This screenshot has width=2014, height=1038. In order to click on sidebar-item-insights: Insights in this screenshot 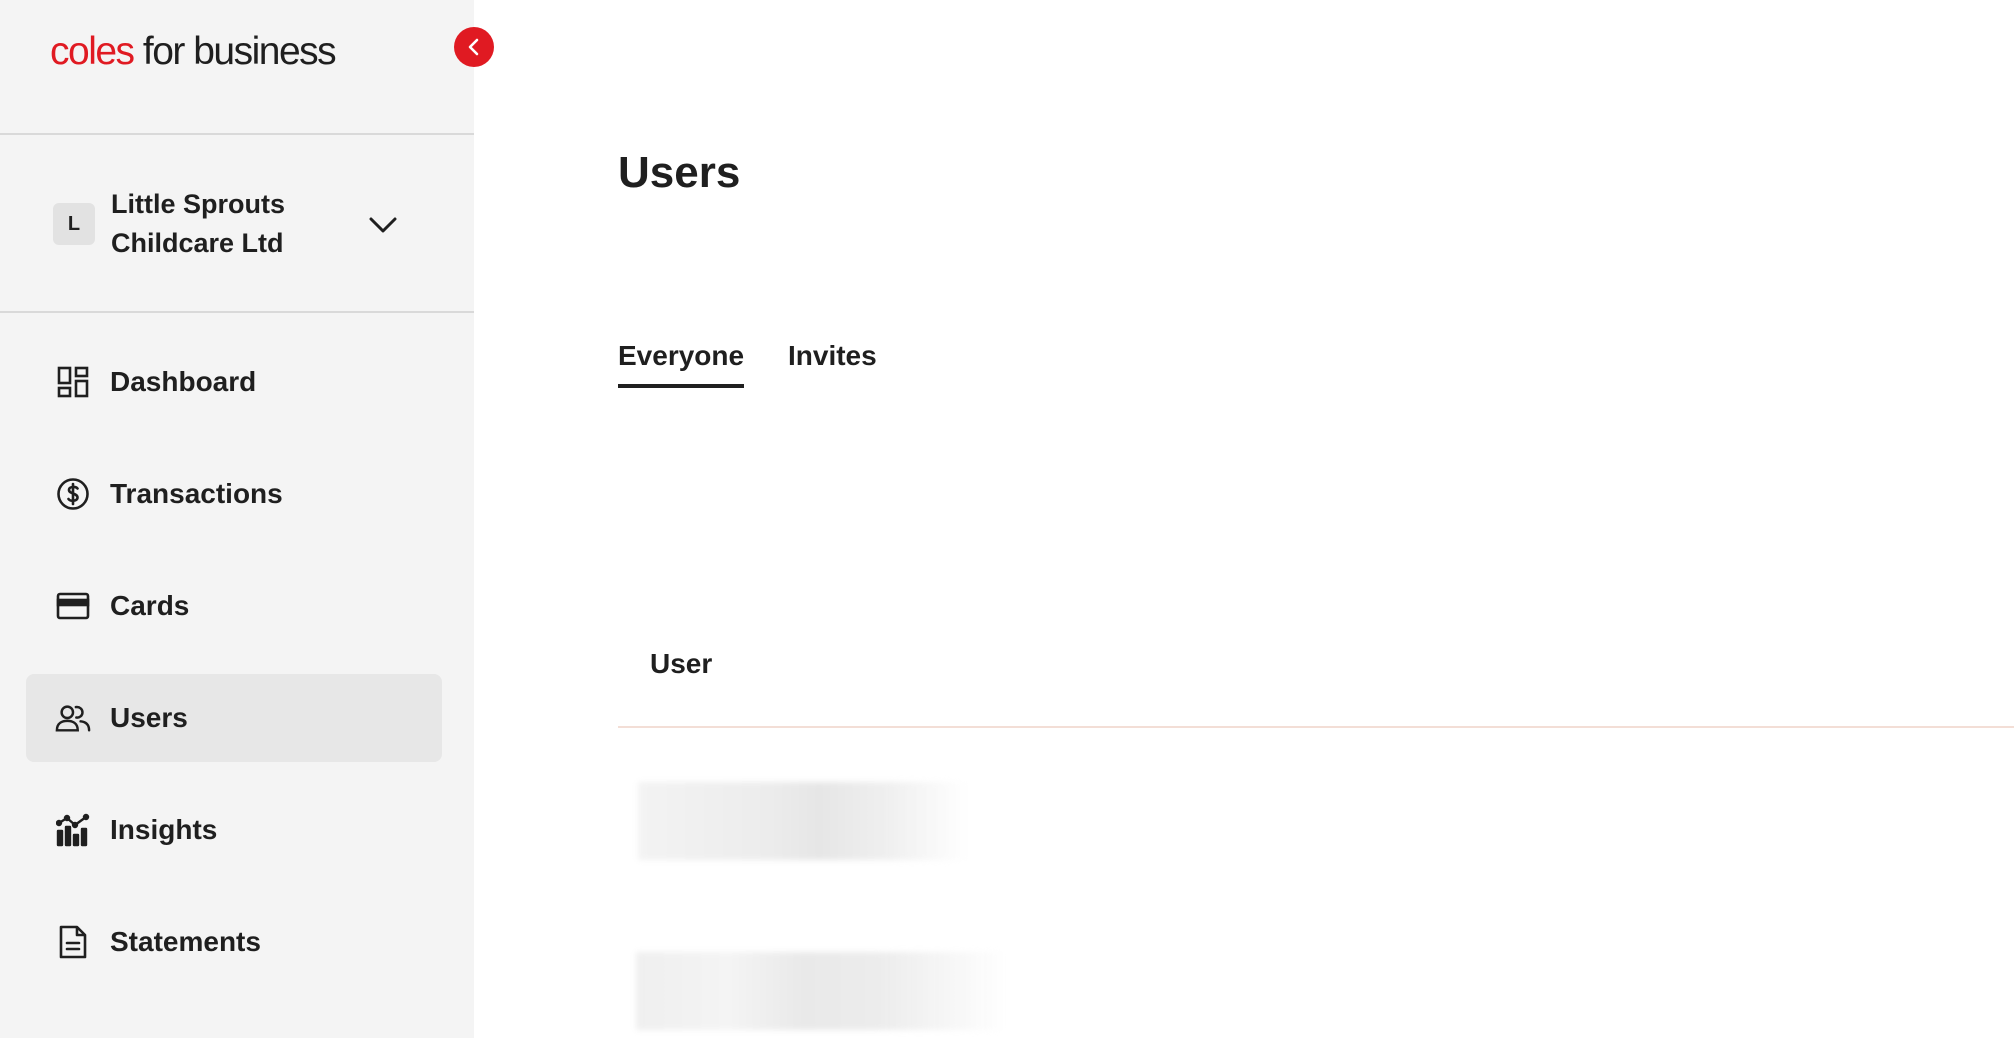, I will do `click(234, 830)`.